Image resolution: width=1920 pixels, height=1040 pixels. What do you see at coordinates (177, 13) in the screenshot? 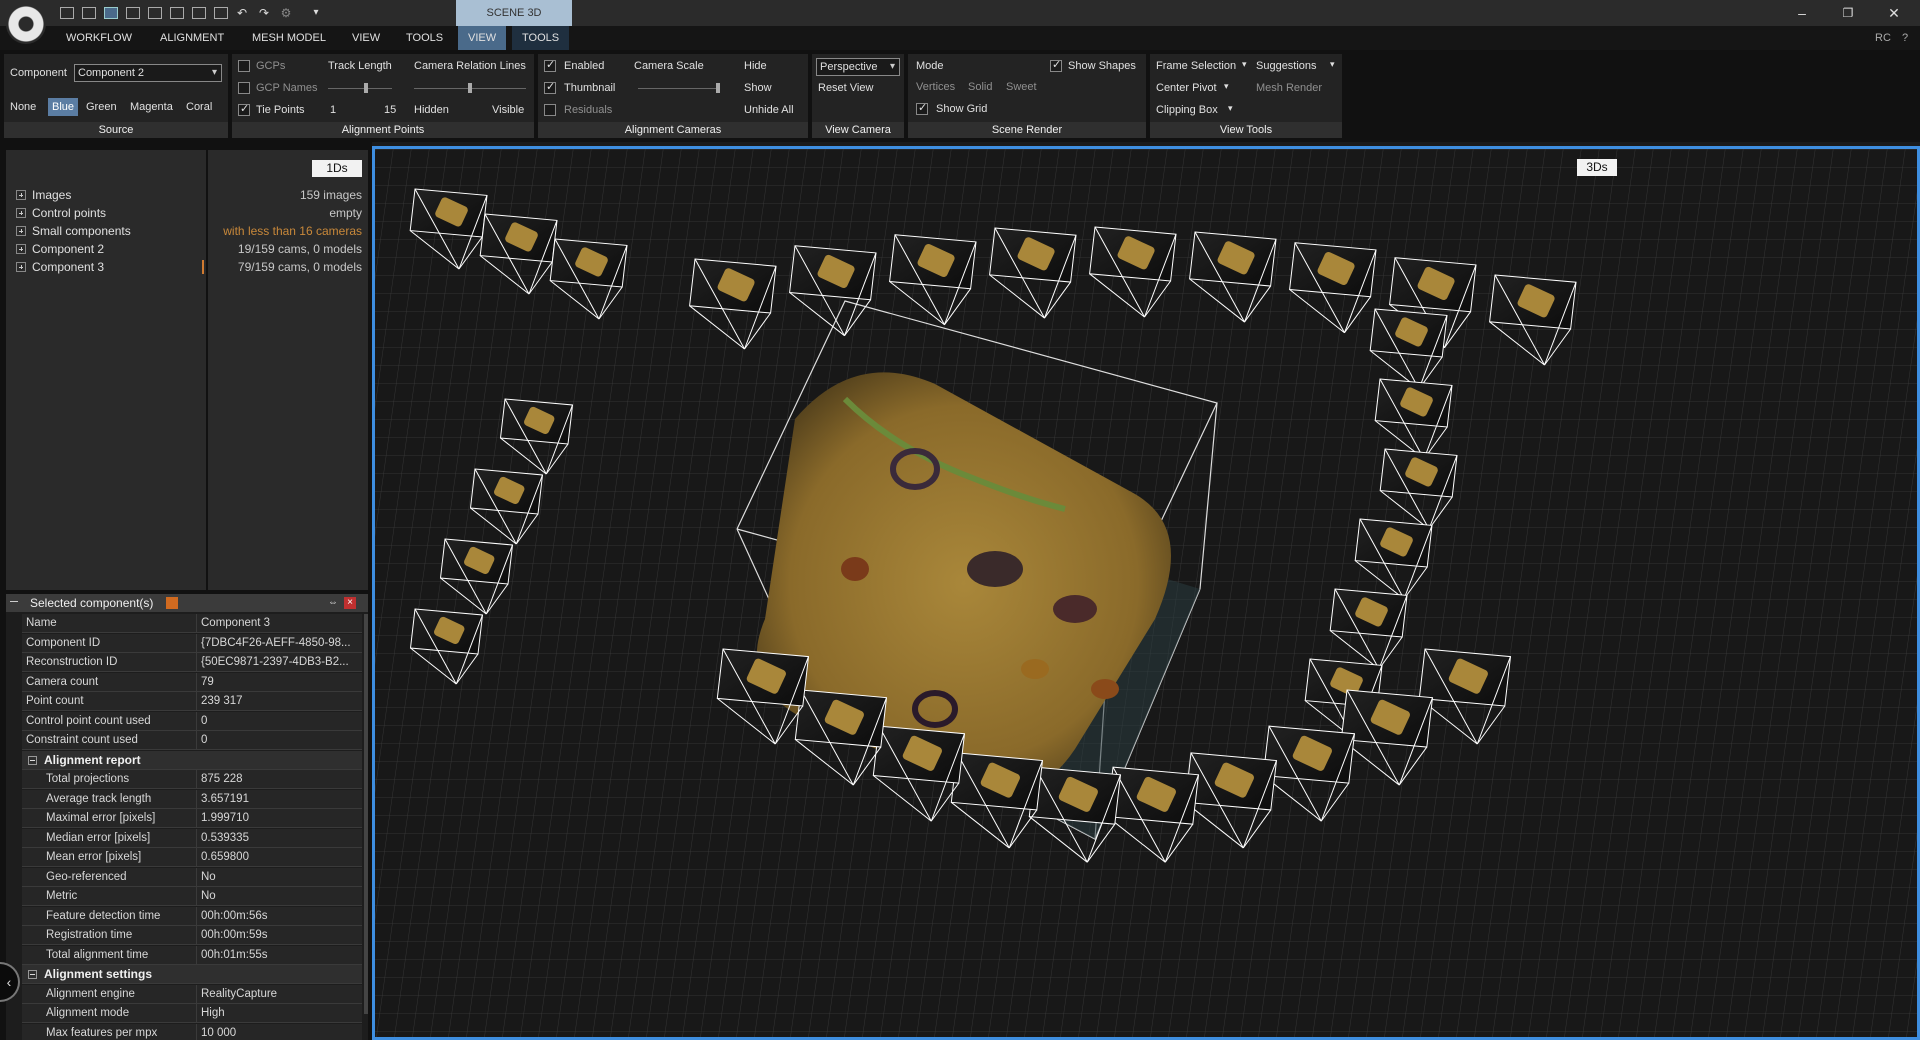
I see `layout-6-icon` at bounding box center [177, 13].